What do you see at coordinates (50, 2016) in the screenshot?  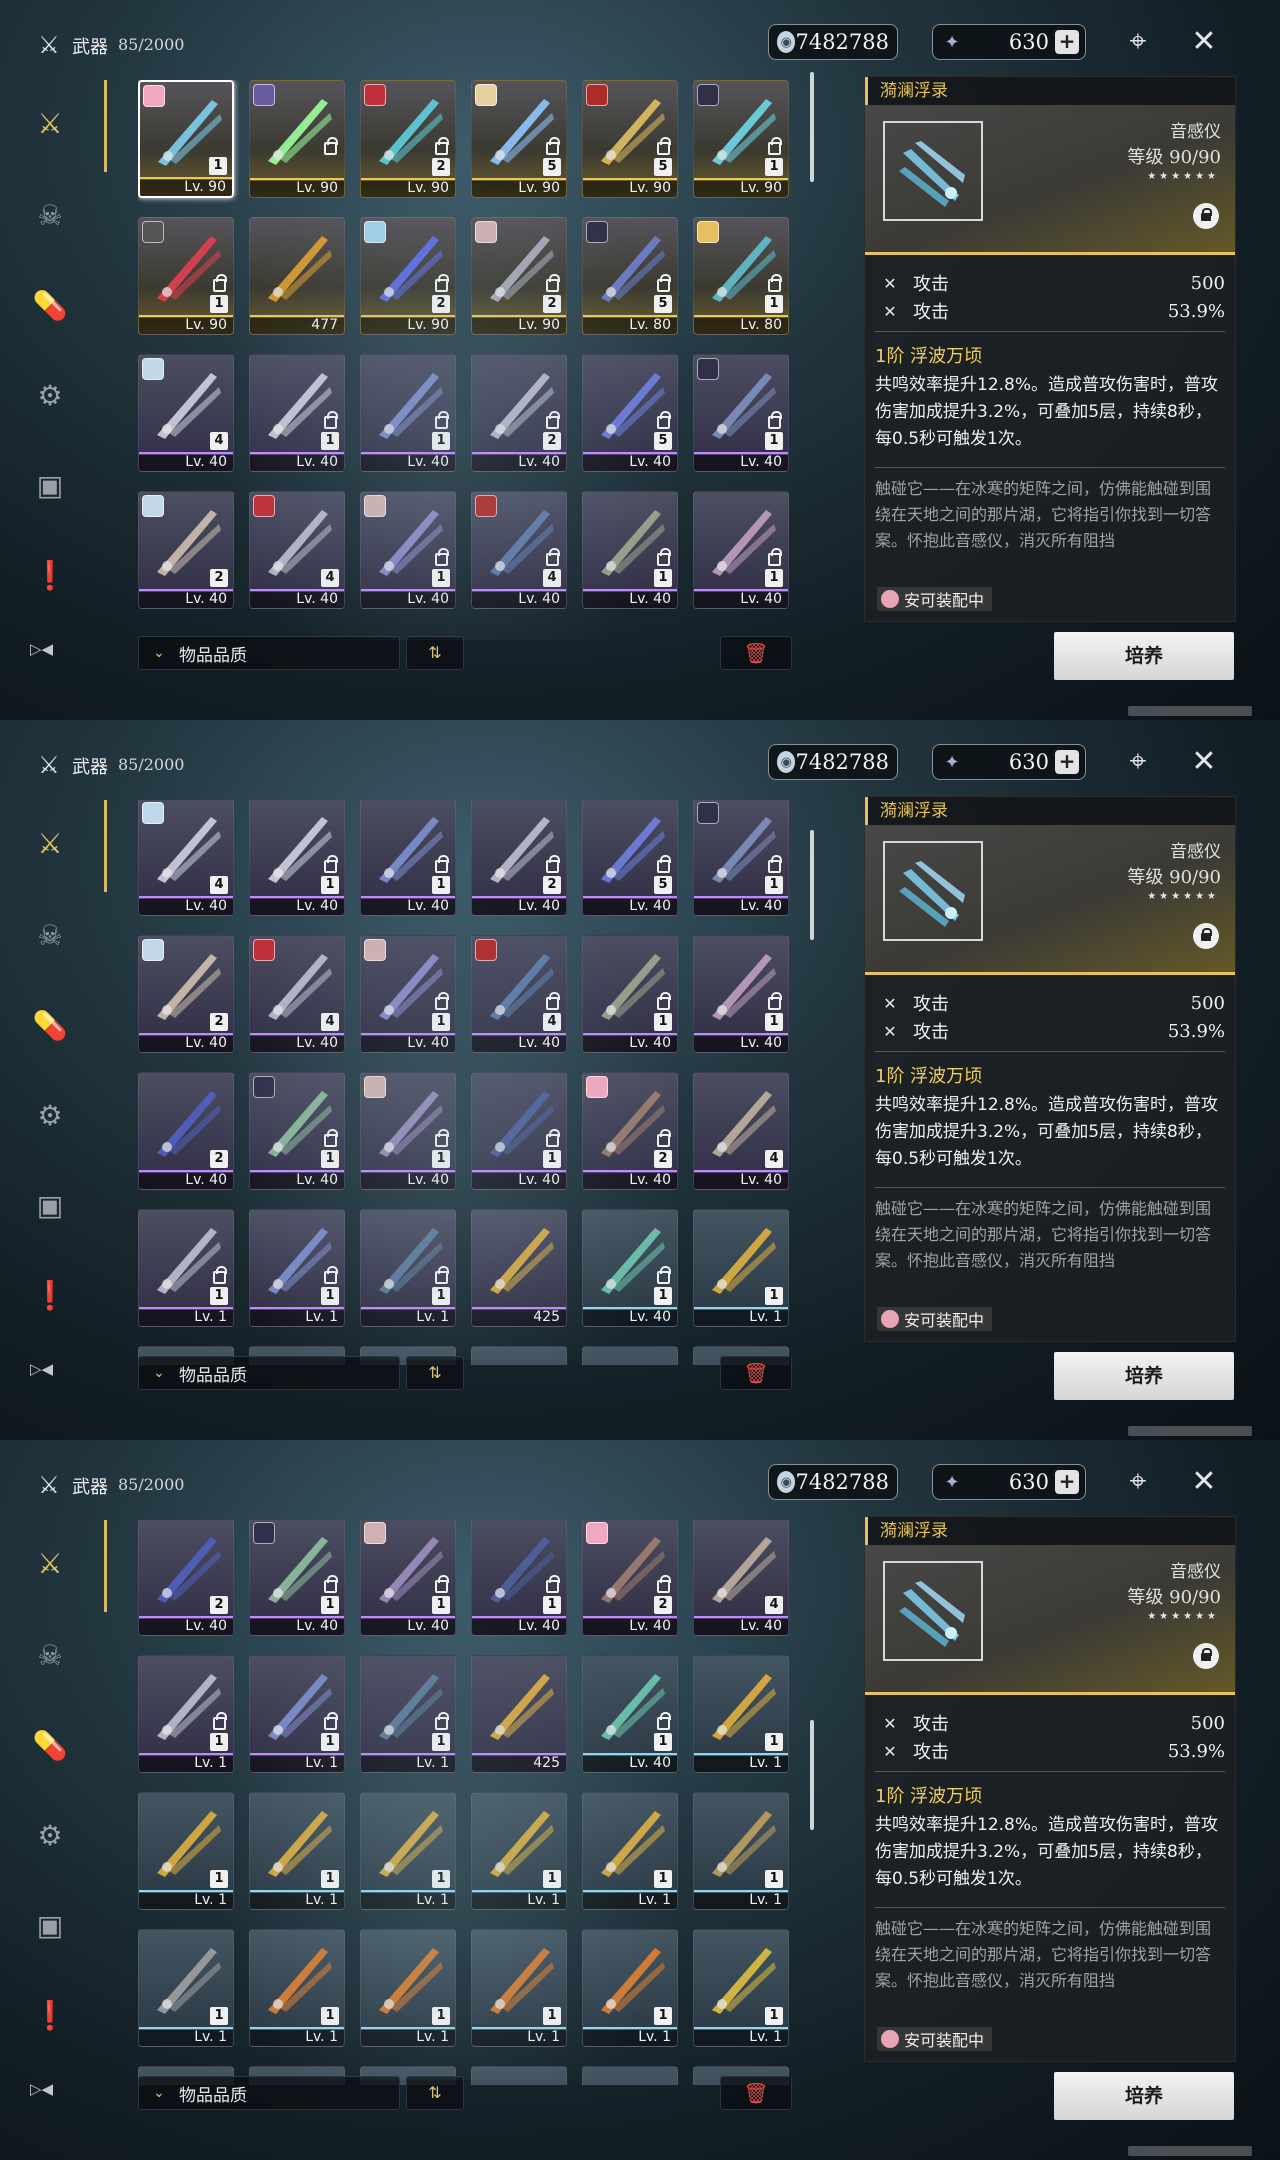 I see `sidebar-quest-item-icon: ❗` at bounding box center [50, 2016].